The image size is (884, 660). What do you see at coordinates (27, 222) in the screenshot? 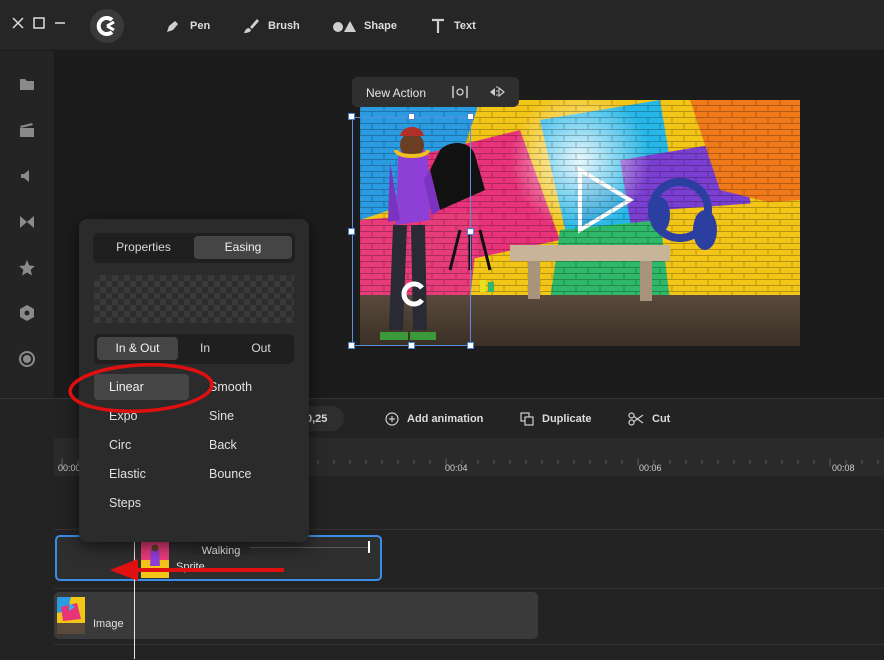
I see `transitions-icon` at bounding box center [27, 222].